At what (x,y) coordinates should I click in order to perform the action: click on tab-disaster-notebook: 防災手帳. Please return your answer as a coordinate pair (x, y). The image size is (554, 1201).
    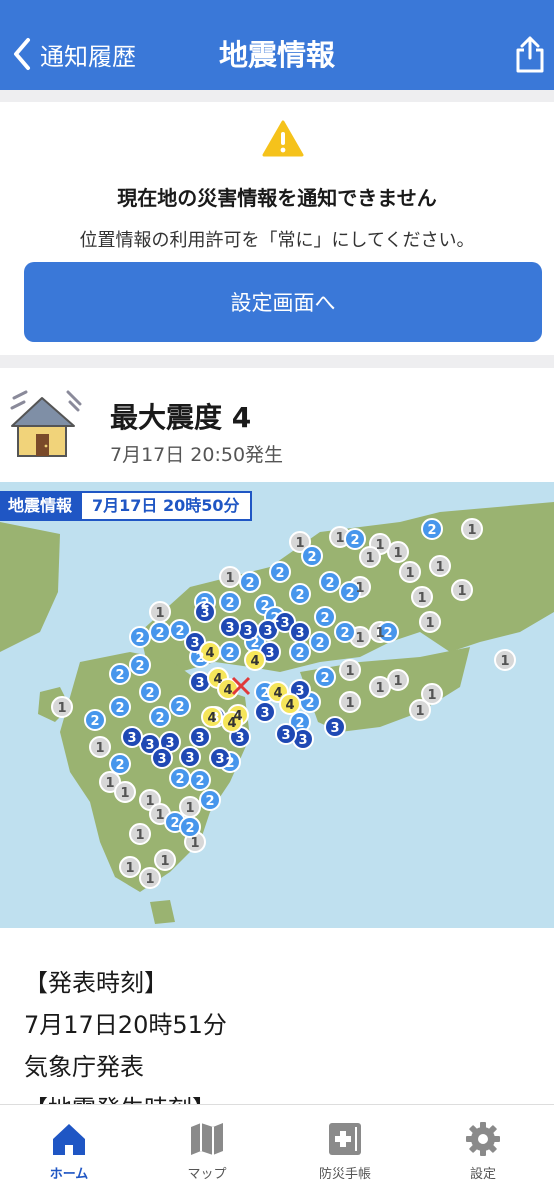
    Looking at the image, I should click on (345, 1153).